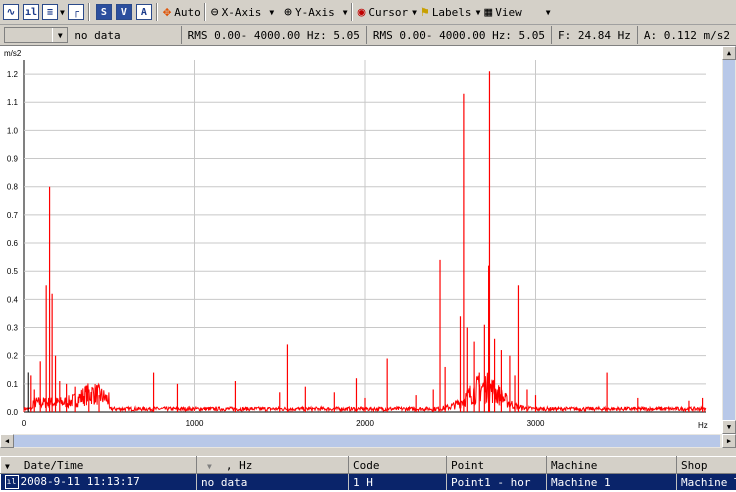 The height and width of the screenshot is (492, 736). I want to click on labels-button: ⚑ Labels ▼, so click(450, 12).